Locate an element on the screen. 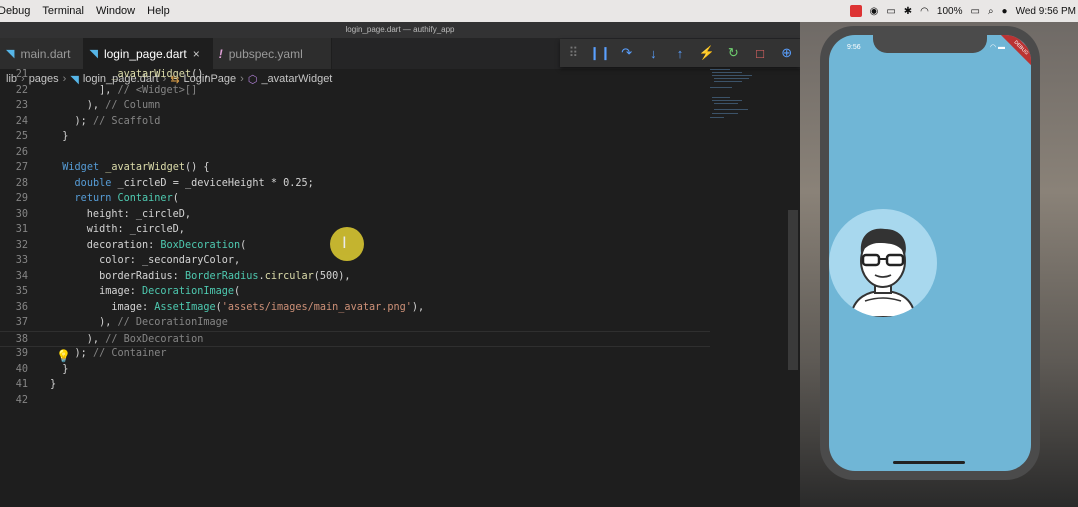 This screenshot has height=507, width=1078. code-line: 38 ), // BoxDecoration is located at coordinates (355, 338).